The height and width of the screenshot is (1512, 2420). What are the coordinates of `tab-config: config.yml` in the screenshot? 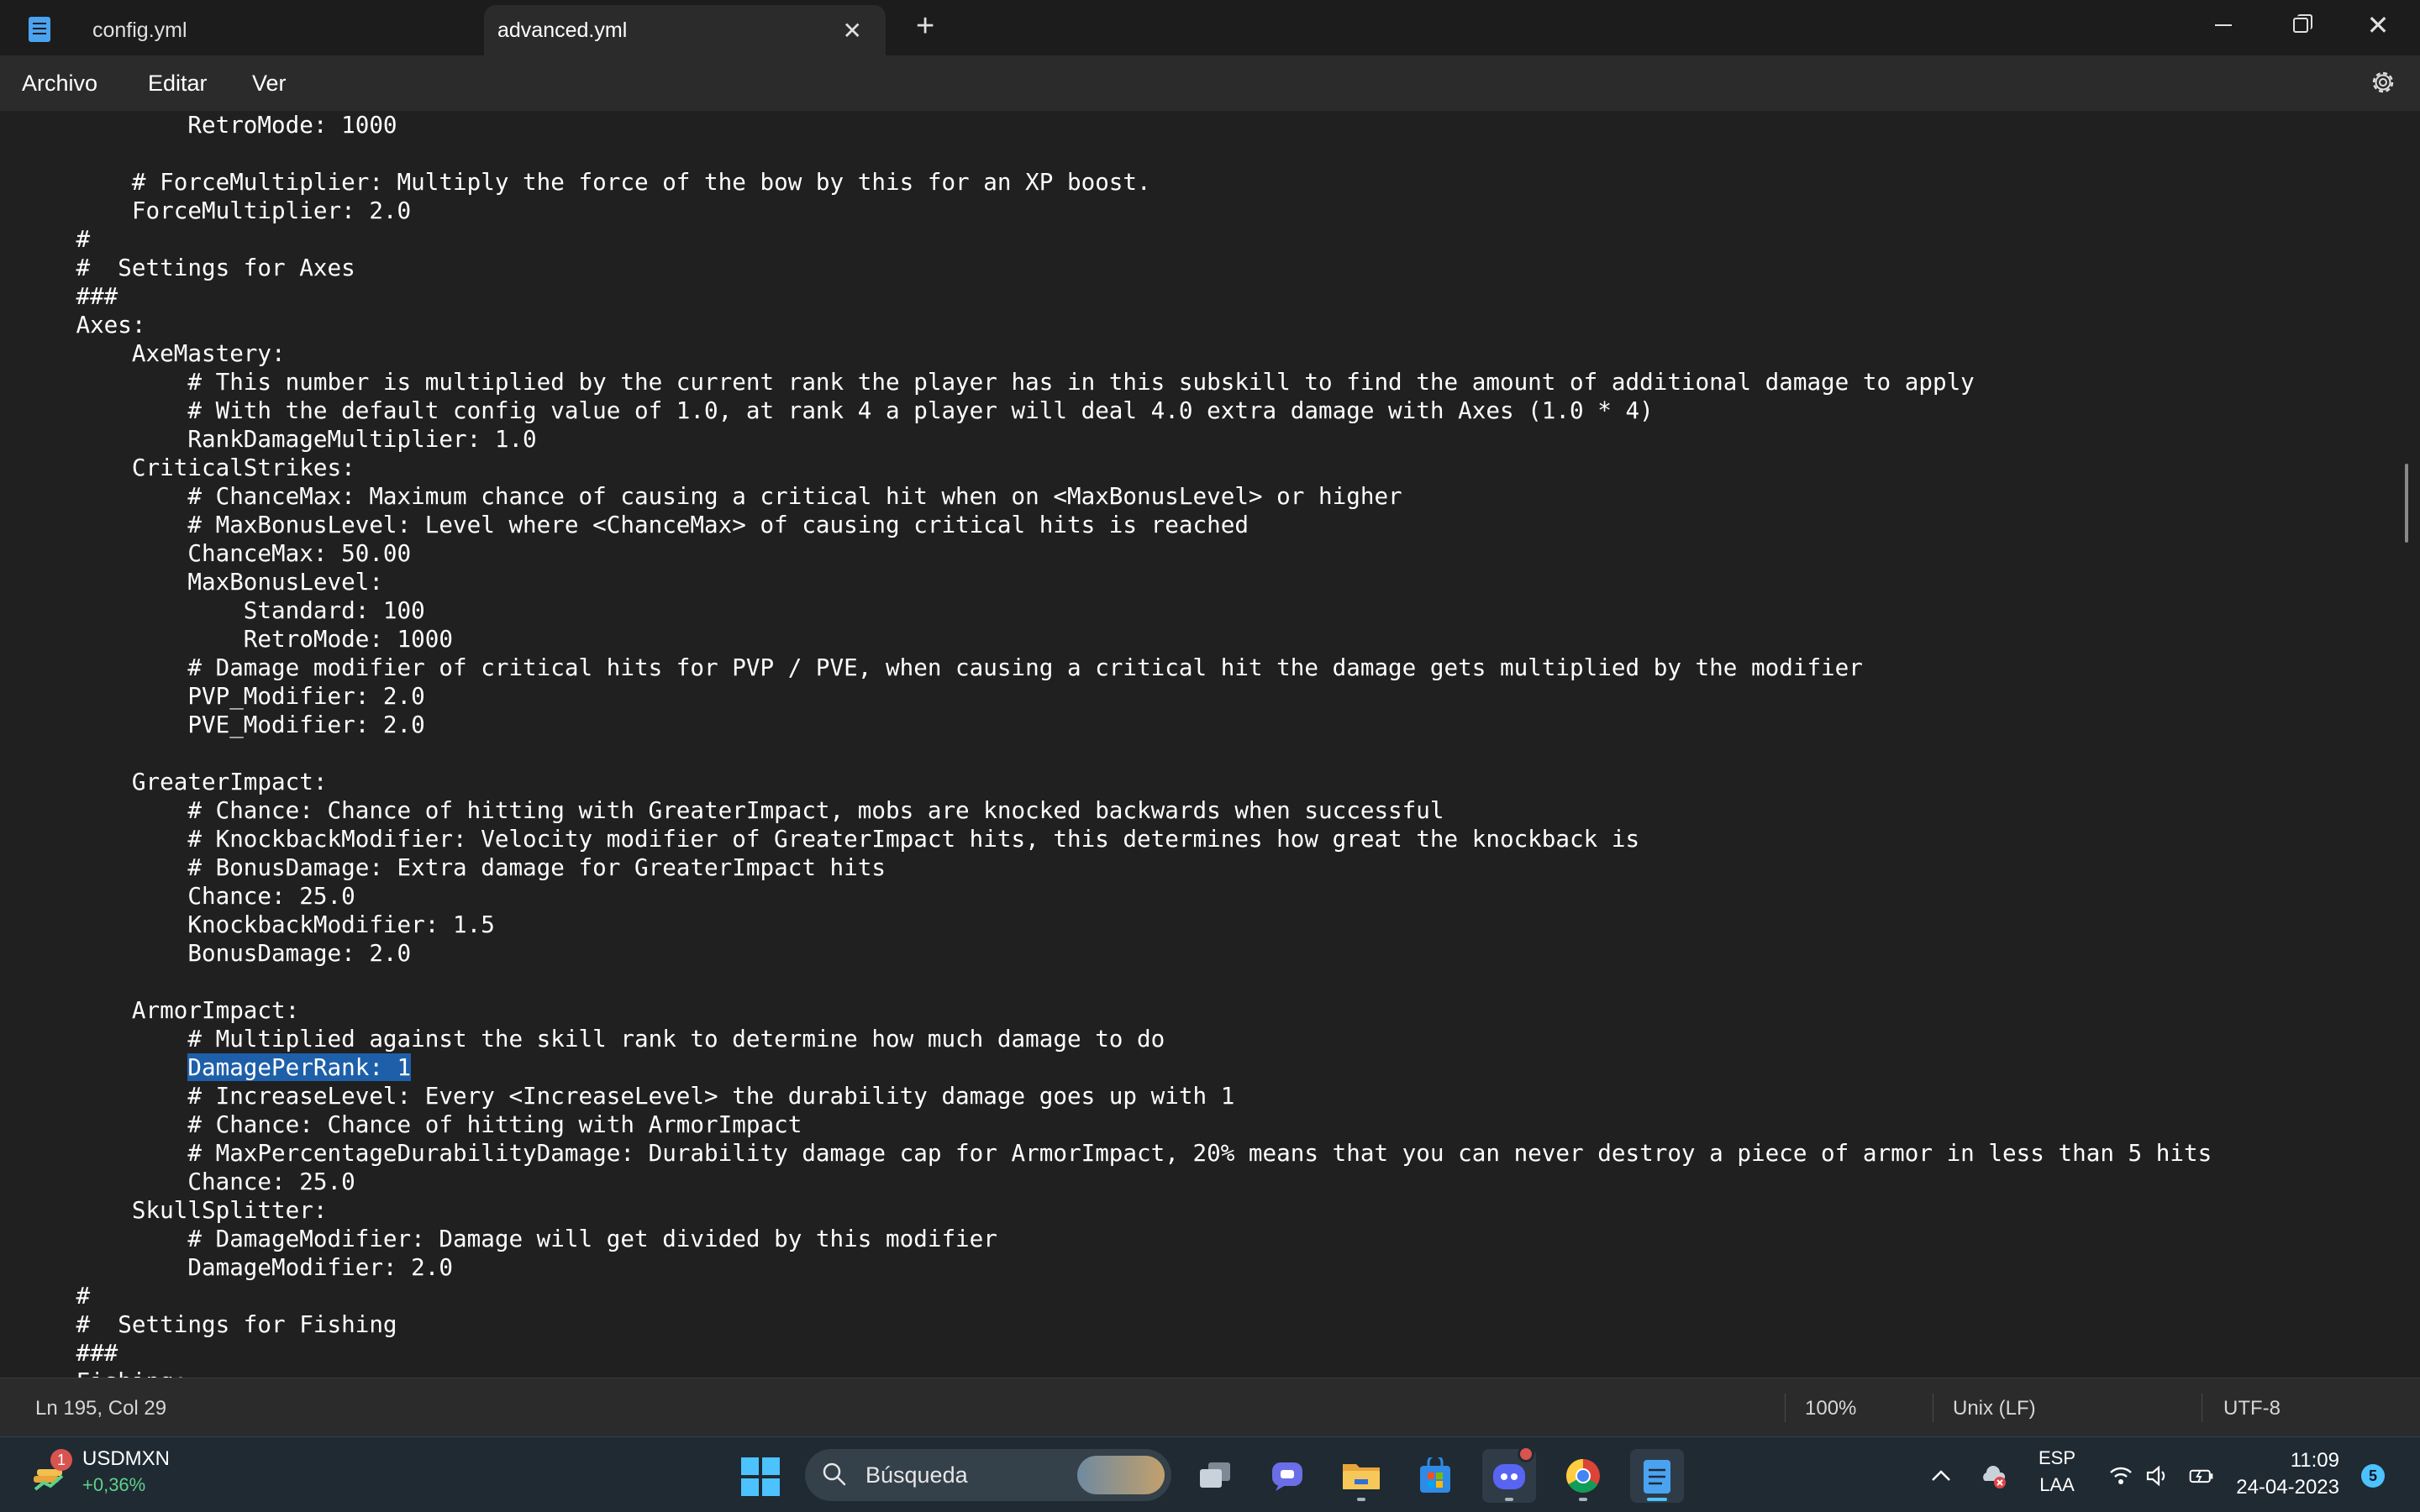 It's located at (277, 30).